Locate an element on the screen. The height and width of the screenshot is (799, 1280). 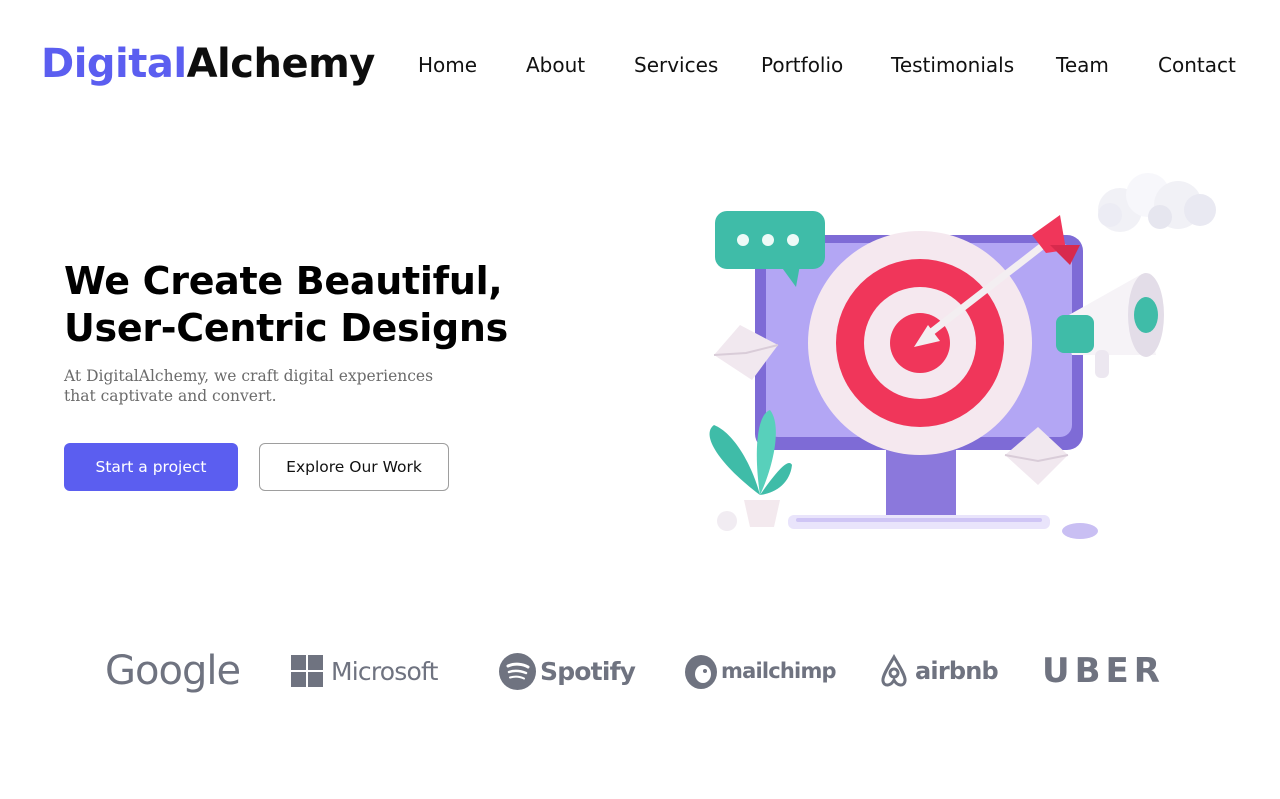
nav-team: Team is located at coordinates (1082, 65).